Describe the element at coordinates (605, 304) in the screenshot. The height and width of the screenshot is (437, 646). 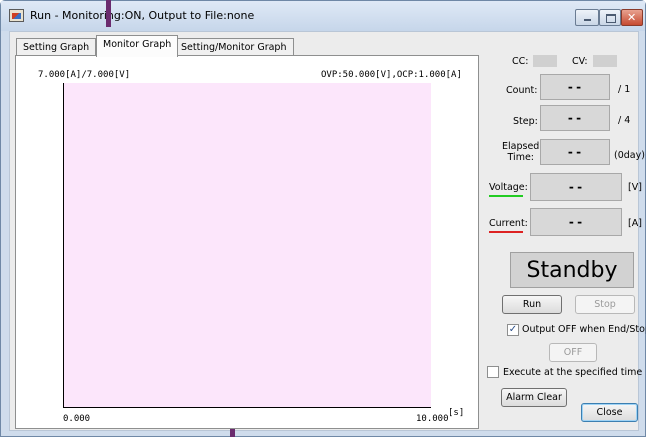
I see `stop-button: Stop` at that location.